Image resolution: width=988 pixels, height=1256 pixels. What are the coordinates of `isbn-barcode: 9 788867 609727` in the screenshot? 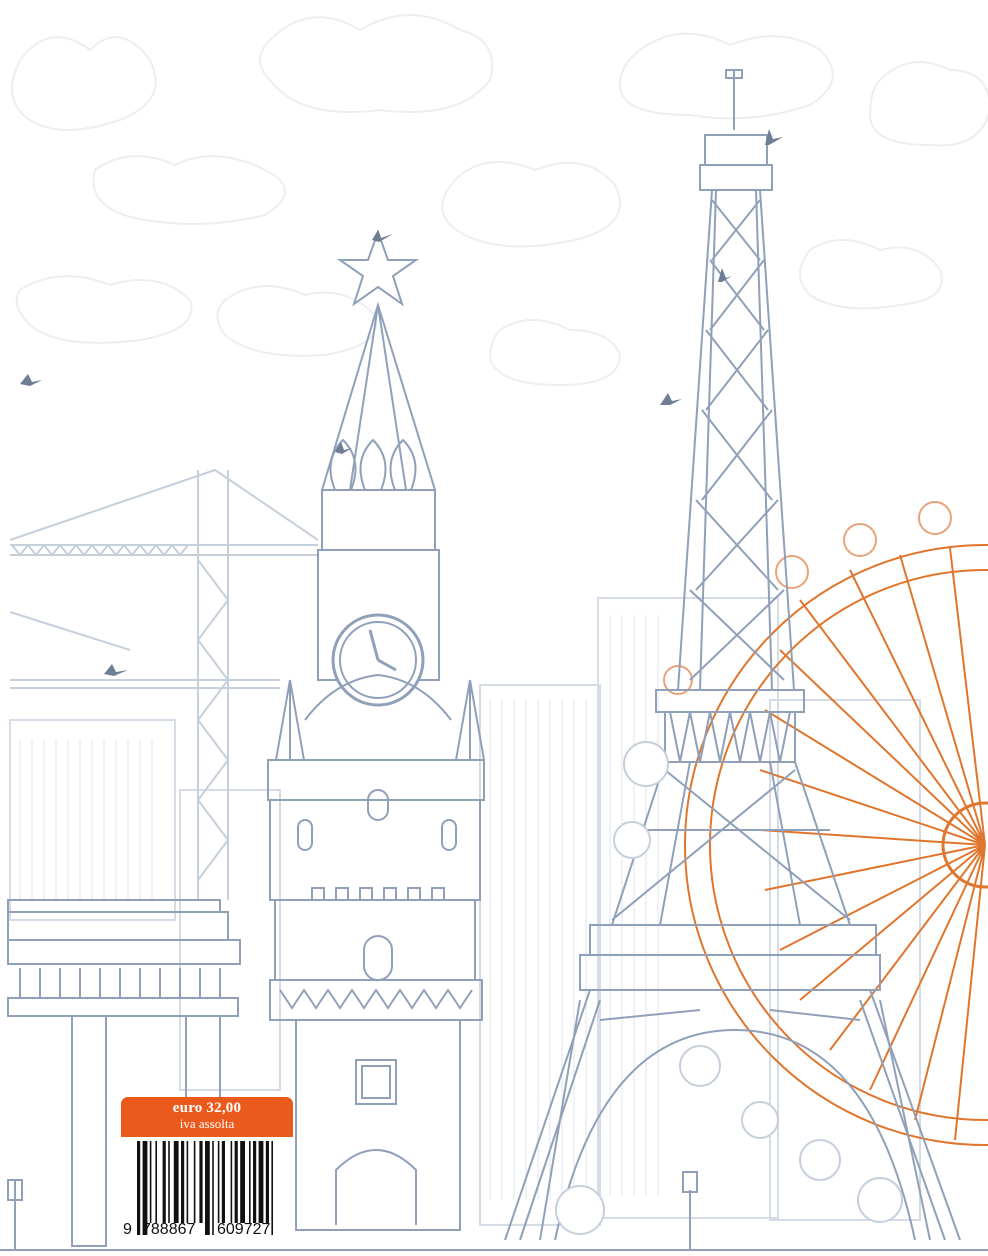 It's located at (207, 1190).